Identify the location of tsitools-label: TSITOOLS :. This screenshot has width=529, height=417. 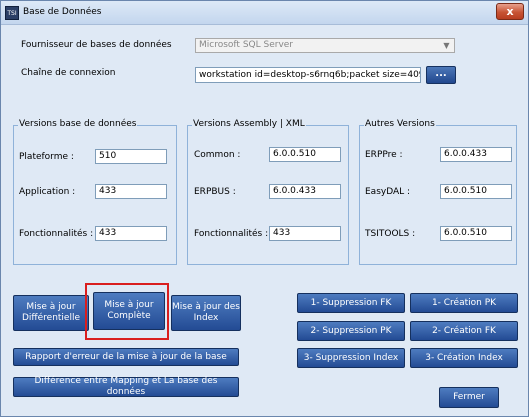
(390, 234).